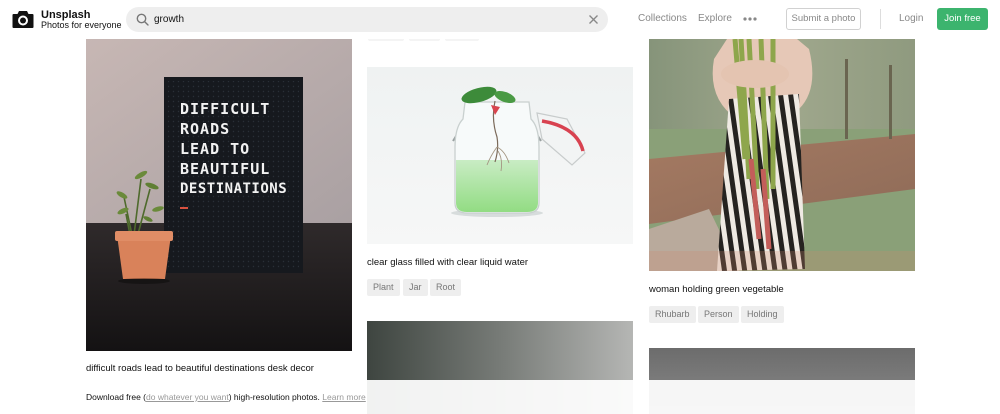  What do you see at coordinates (234, 189) in the screenshot?
I see `board-text-line: DESTINATIONS` at bounding box center [234, 189].